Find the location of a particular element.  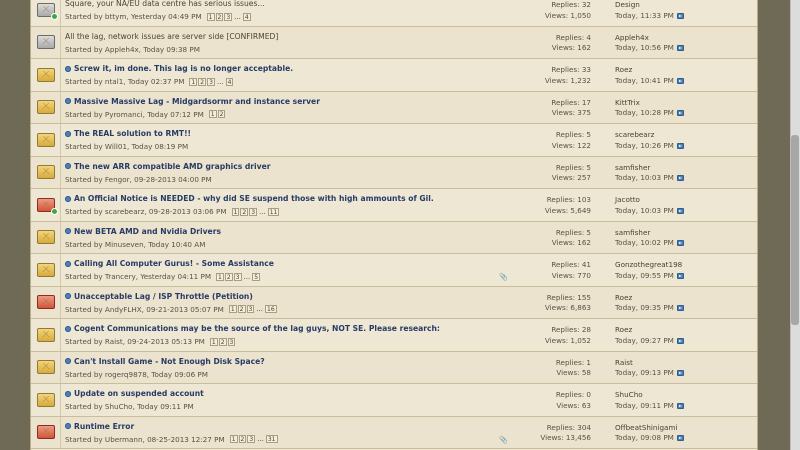

scrollbar-thumb is located at coordinates (795, 230).